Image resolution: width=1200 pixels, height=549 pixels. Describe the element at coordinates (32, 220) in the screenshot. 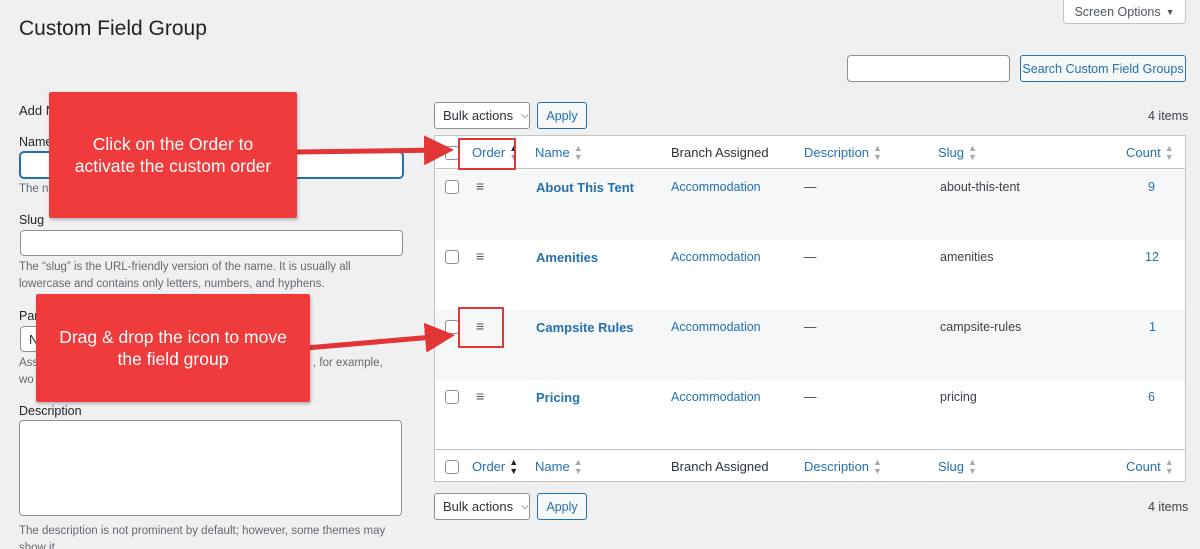

I see `slug-label: Slug` at that location.